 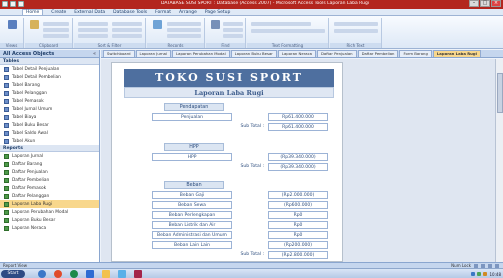 I want to click on taskbar: Start 10:48, so click(x=251, y=273).